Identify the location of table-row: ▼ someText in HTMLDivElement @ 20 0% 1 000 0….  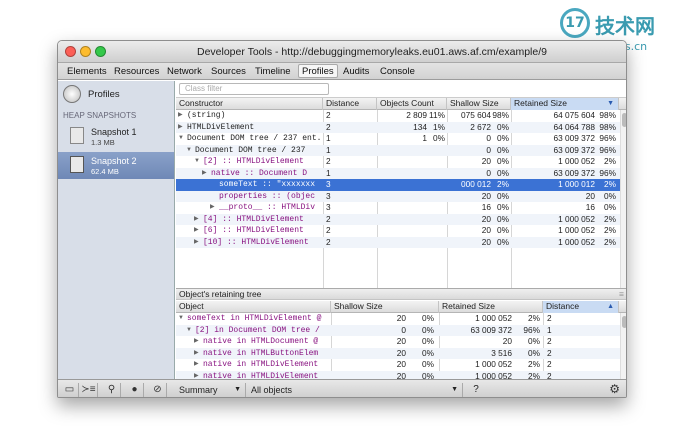
(398, 319).